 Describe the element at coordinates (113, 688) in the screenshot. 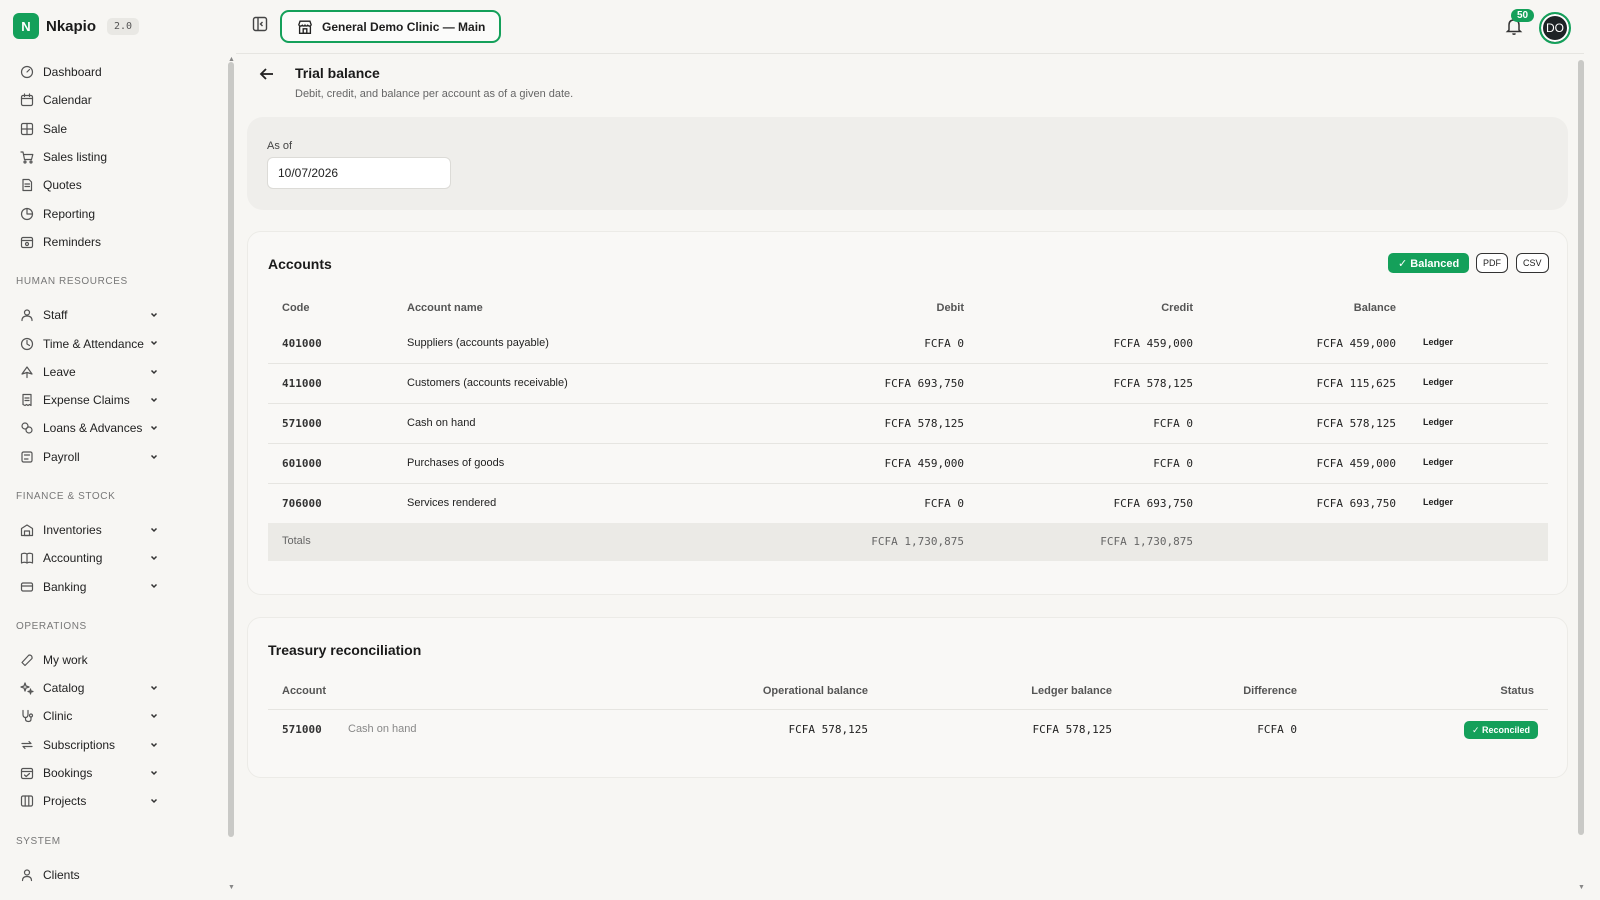

I see `sidebar-item-catalog: Catalog` at that location.